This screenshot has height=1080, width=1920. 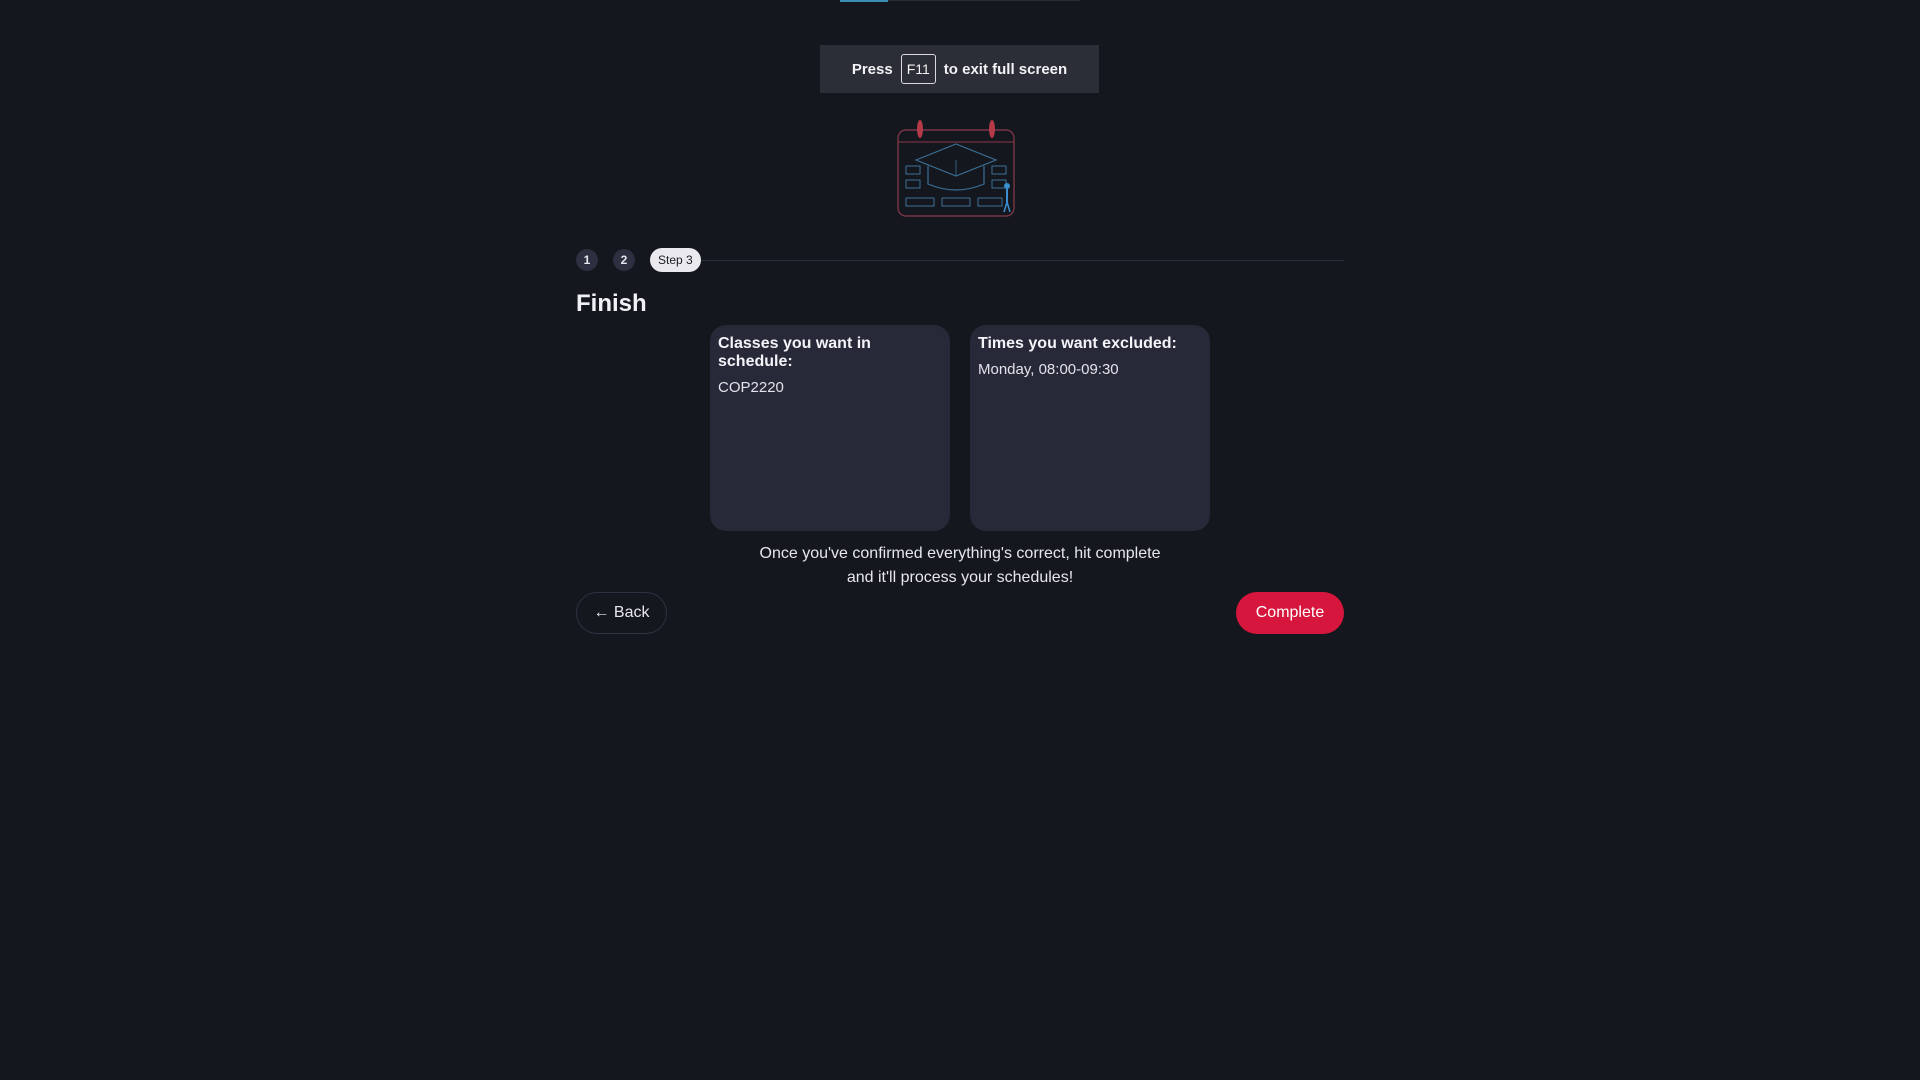 I want to click on toast-suffix: to exit full screen, so click(x=1005, y=69).